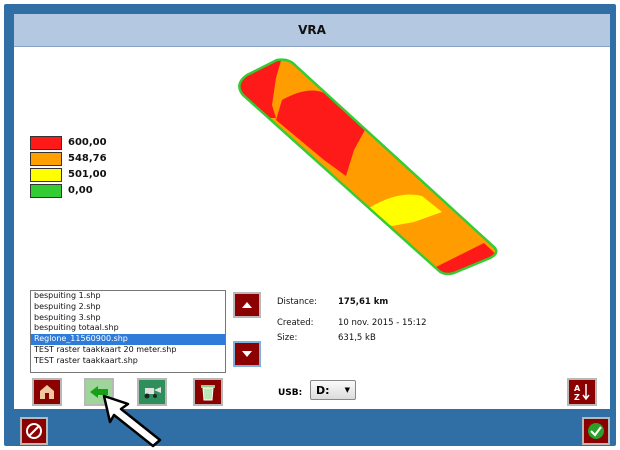  Describe the element at coordinates (333, 390) in the screenshot. I see `usb-drive-select: D: ▼` at that location.